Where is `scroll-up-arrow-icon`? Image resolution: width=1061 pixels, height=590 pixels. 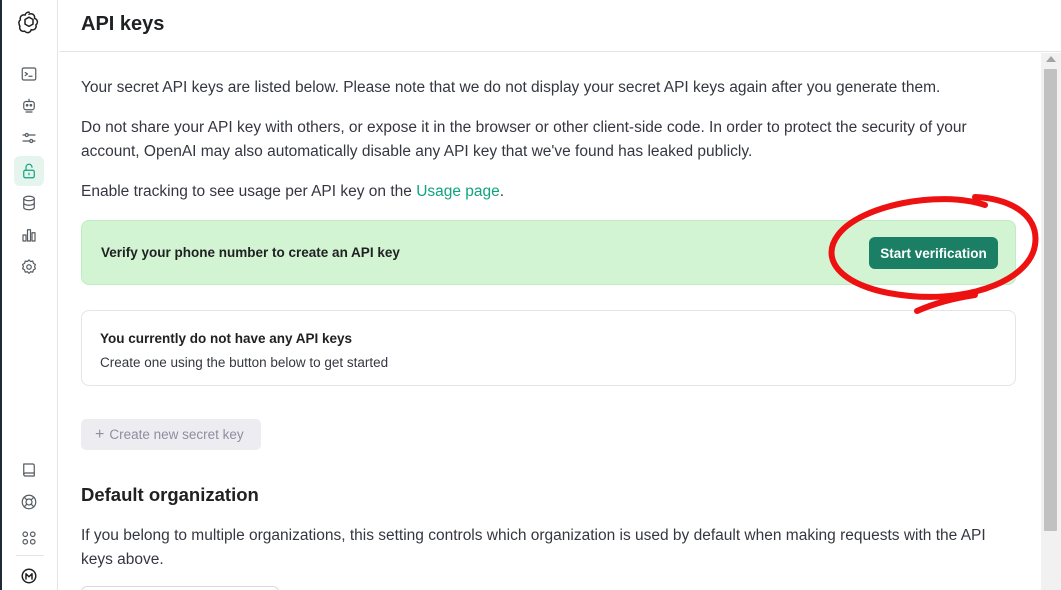 scroll-up-arrow-icon is located at coordinates (1051, 59).